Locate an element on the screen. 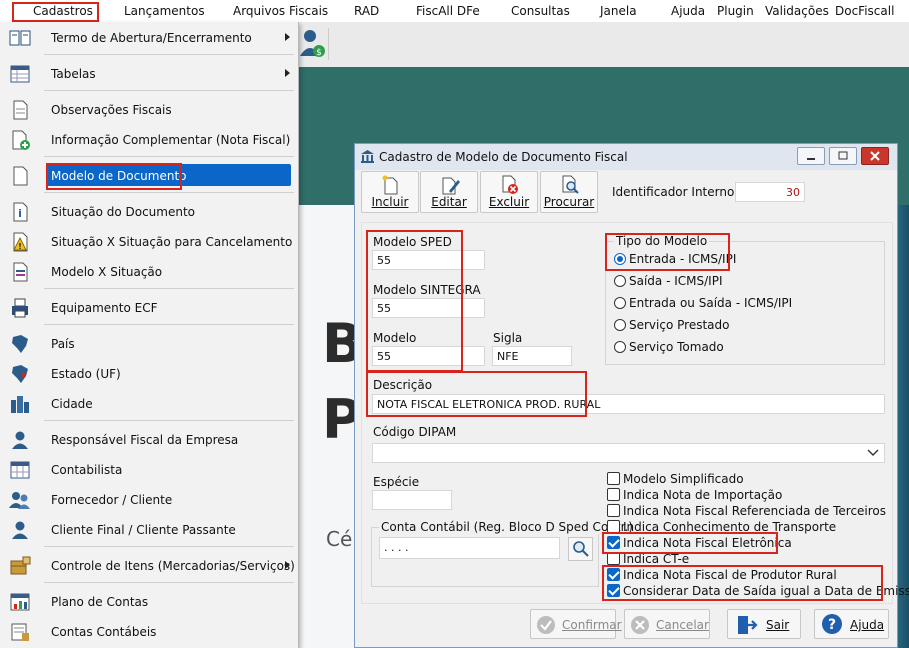 Image resolution: width=909 pixels, height=648 pixels. menu-item-label: Tabelas is located at coordinates (73, 74).